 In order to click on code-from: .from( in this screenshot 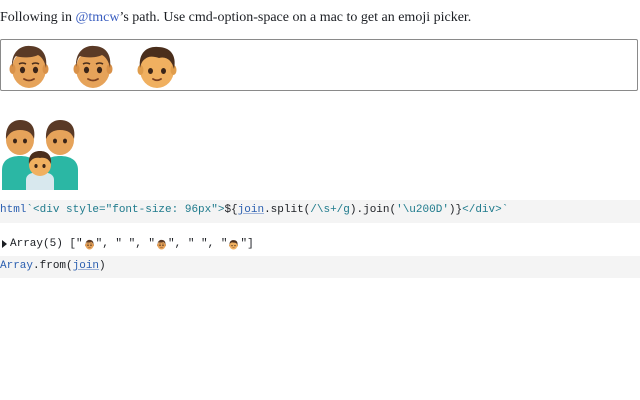, I will do `click(53, 266)`.